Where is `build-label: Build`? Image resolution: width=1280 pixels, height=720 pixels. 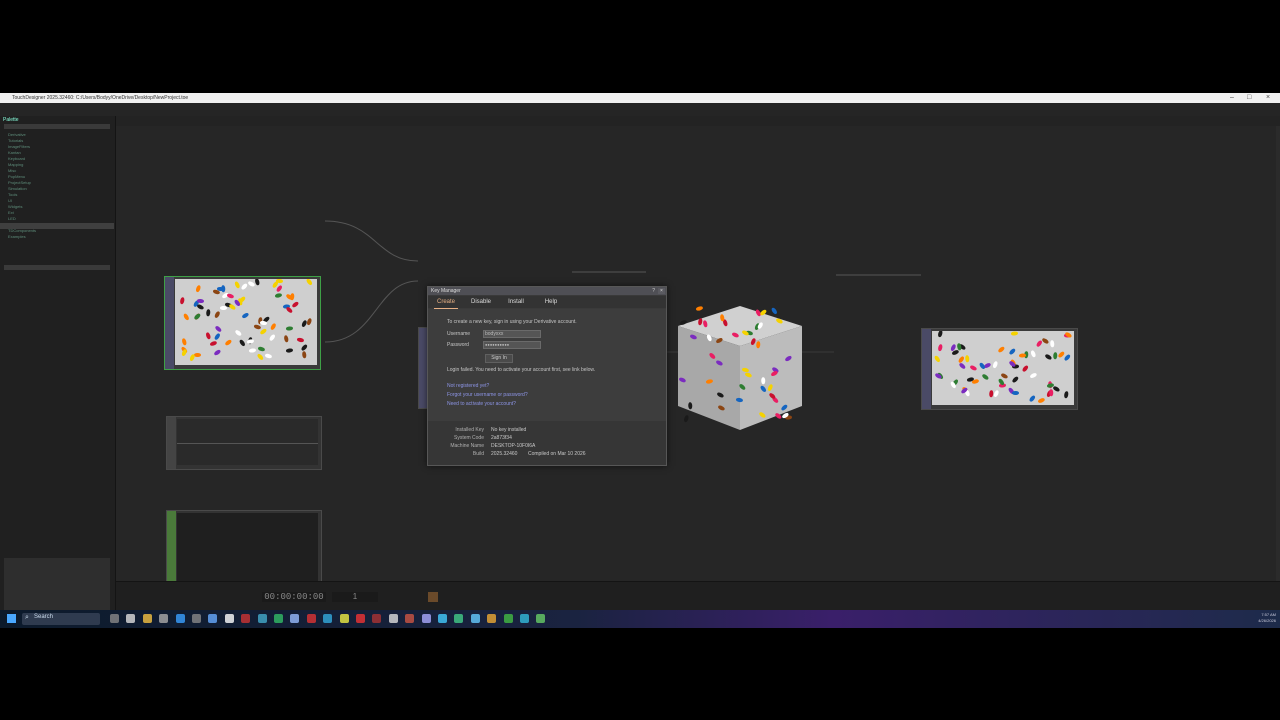
build-label: Build is located at coordinates (478, 454).